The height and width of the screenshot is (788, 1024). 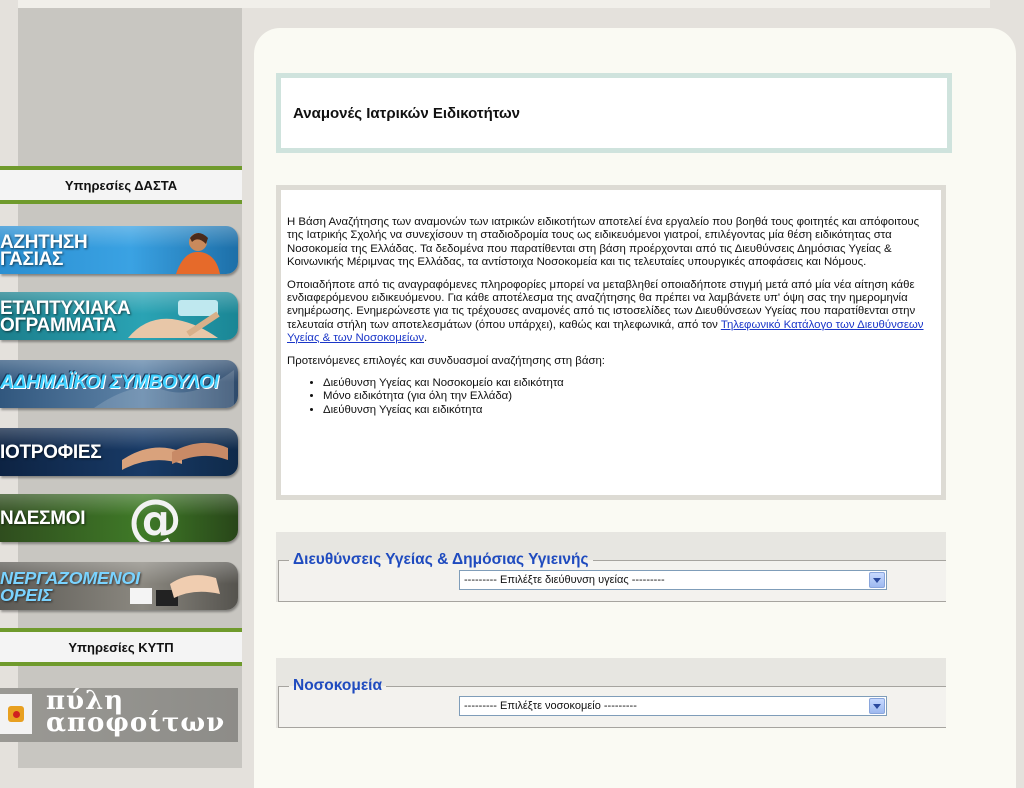 What do you see at coordinates (198, 253) in the screenshot?
I see `job-search-icon` at bounding box center [198, 253].